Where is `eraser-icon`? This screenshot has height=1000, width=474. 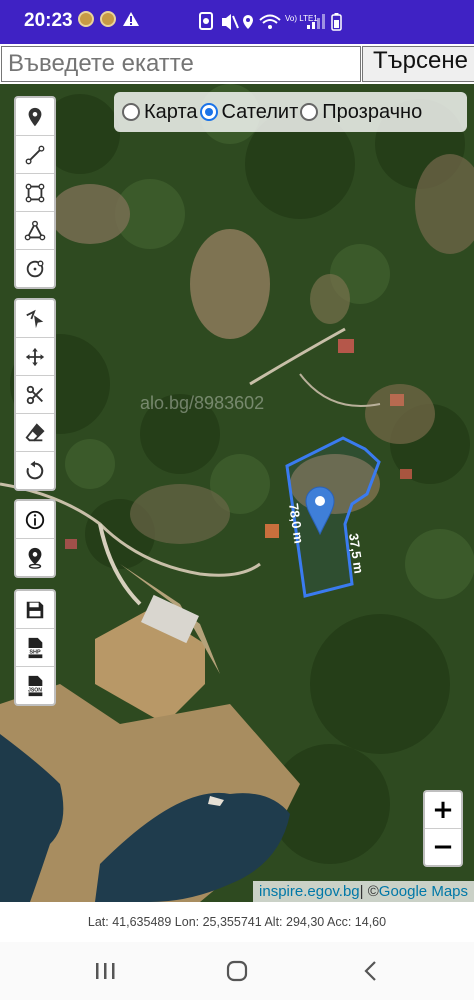 eraser-icon is located at coordinates (35, 431).